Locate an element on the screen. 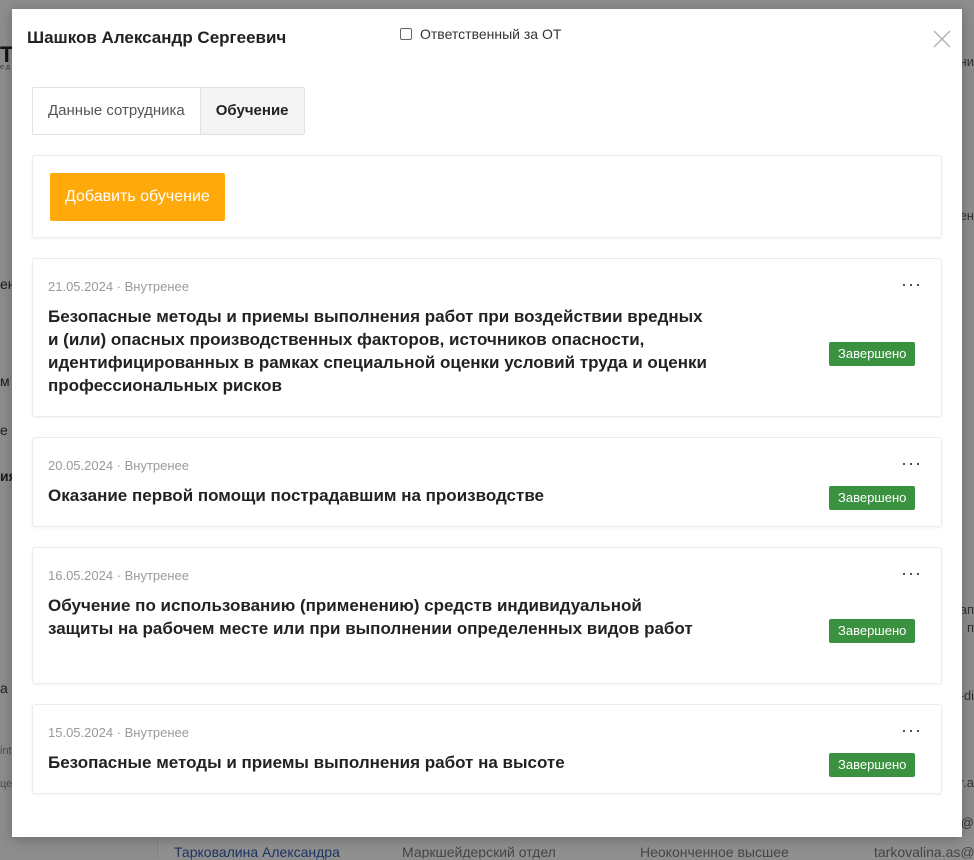 The height and width of the screenshot is (860, 974). checkbox-icon is located at coordinates (406, 34).